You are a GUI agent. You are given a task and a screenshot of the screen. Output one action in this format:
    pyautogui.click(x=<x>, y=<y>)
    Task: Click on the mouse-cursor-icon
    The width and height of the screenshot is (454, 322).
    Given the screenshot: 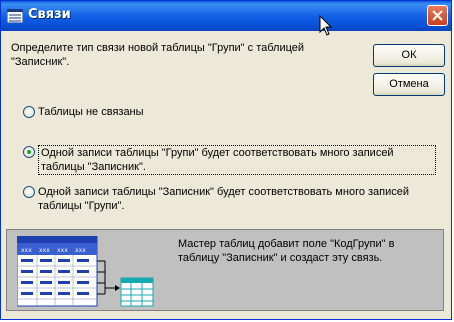 What is the action you would take?
    pyautogui.click(x=326, y=25)
    